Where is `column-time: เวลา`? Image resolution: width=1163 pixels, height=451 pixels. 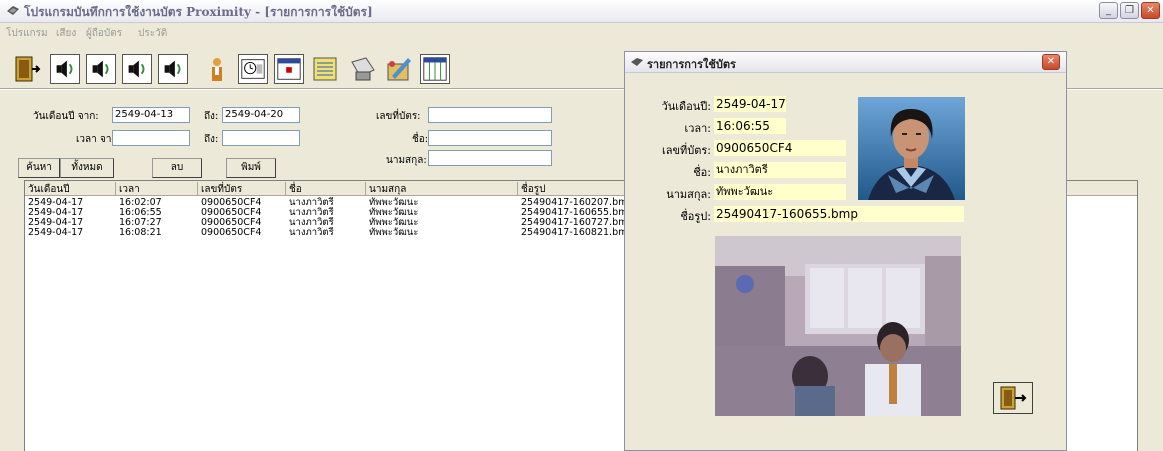 column-time: เวลา is located at coordinates (157, 188).